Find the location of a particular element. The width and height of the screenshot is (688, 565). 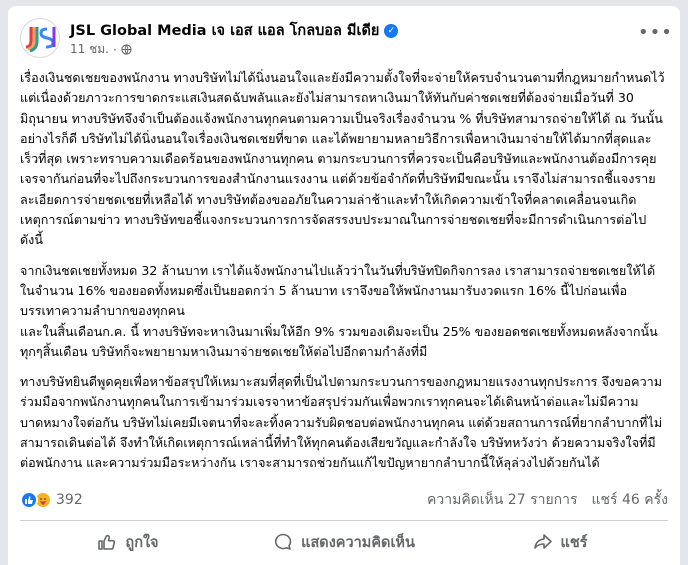

verified-badge-icon: ✓ is located at coordinates (391, 30).